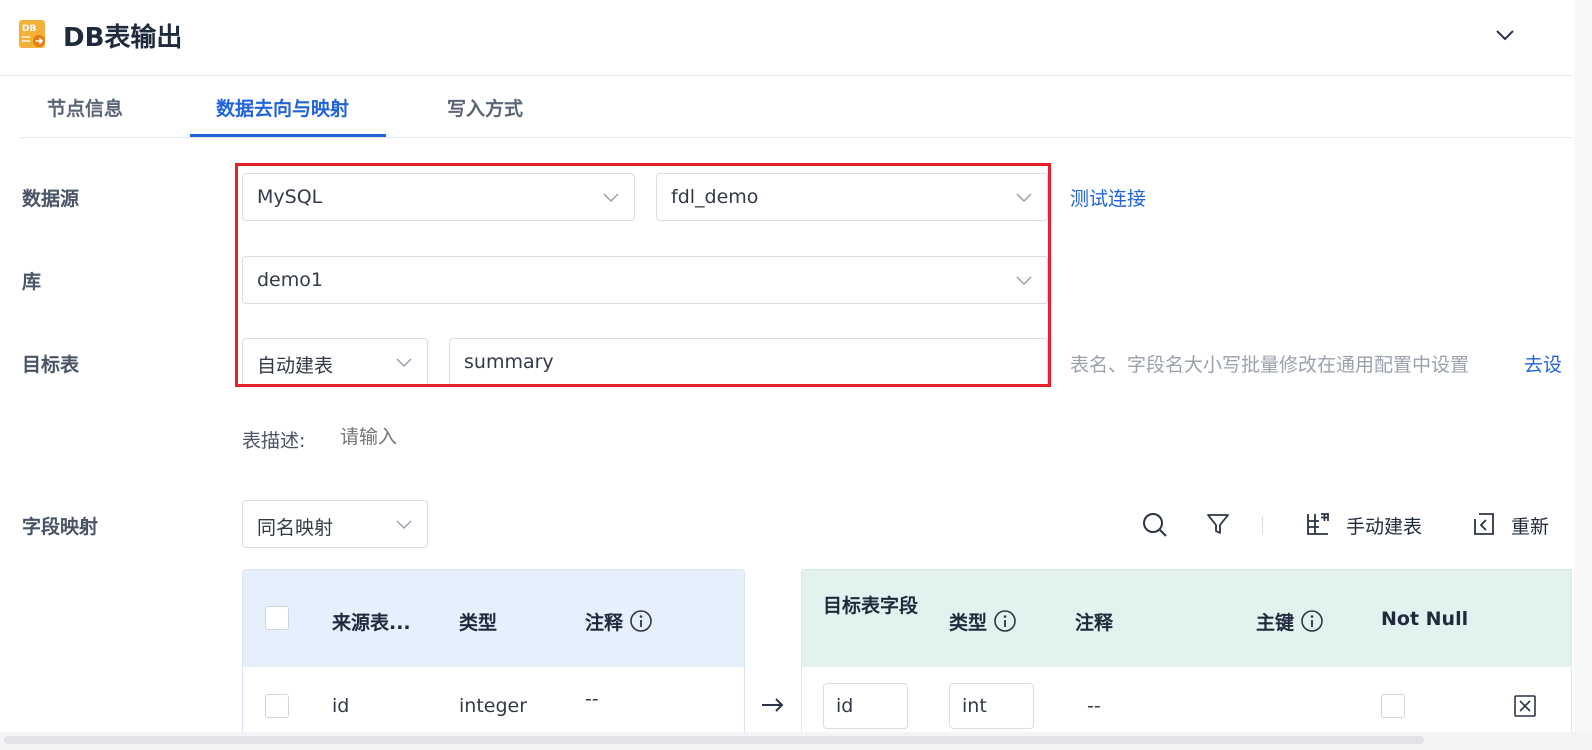 The width and height of the screenshot is (1592, 750). Describe the element at coordinates (773, 705) in the screenshot. I see `arrow-right-icon` at that location.